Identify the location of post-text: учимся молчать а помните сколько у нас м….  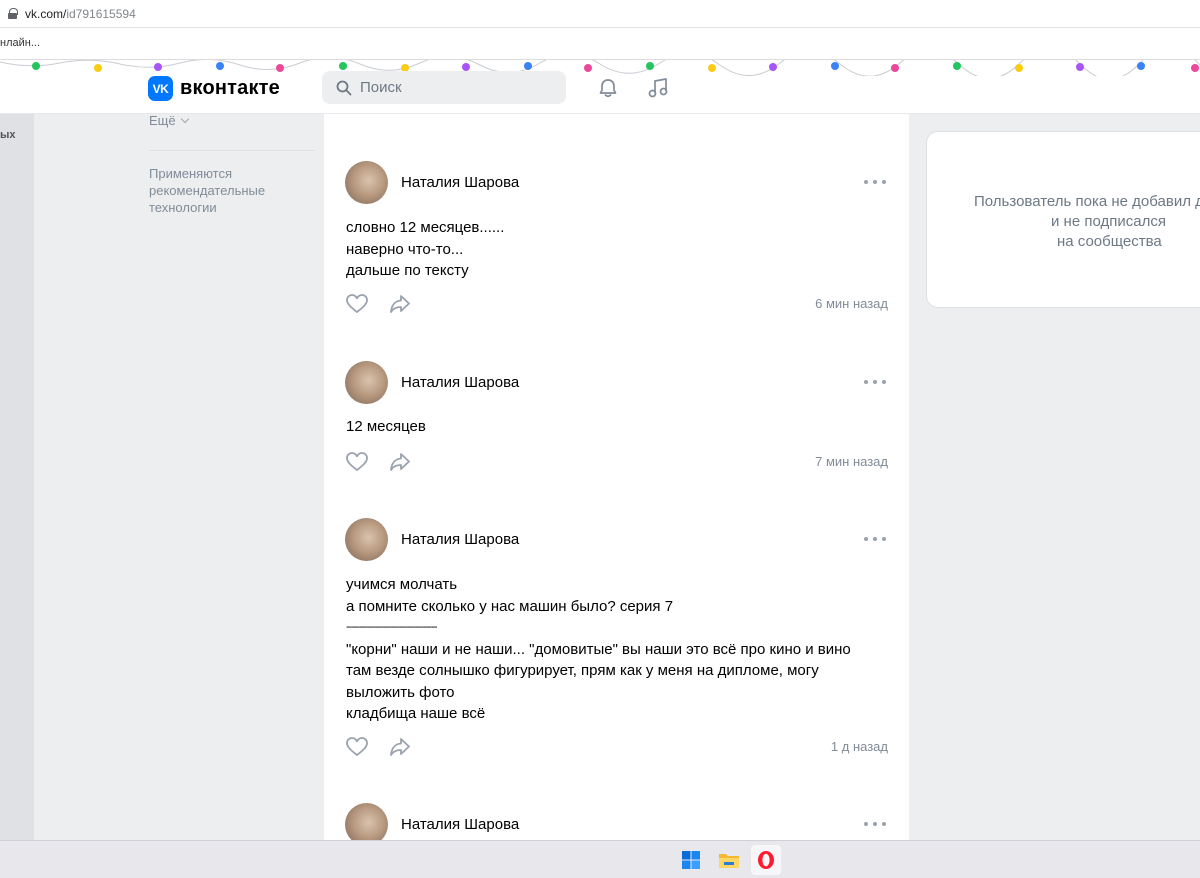
(616, 649).